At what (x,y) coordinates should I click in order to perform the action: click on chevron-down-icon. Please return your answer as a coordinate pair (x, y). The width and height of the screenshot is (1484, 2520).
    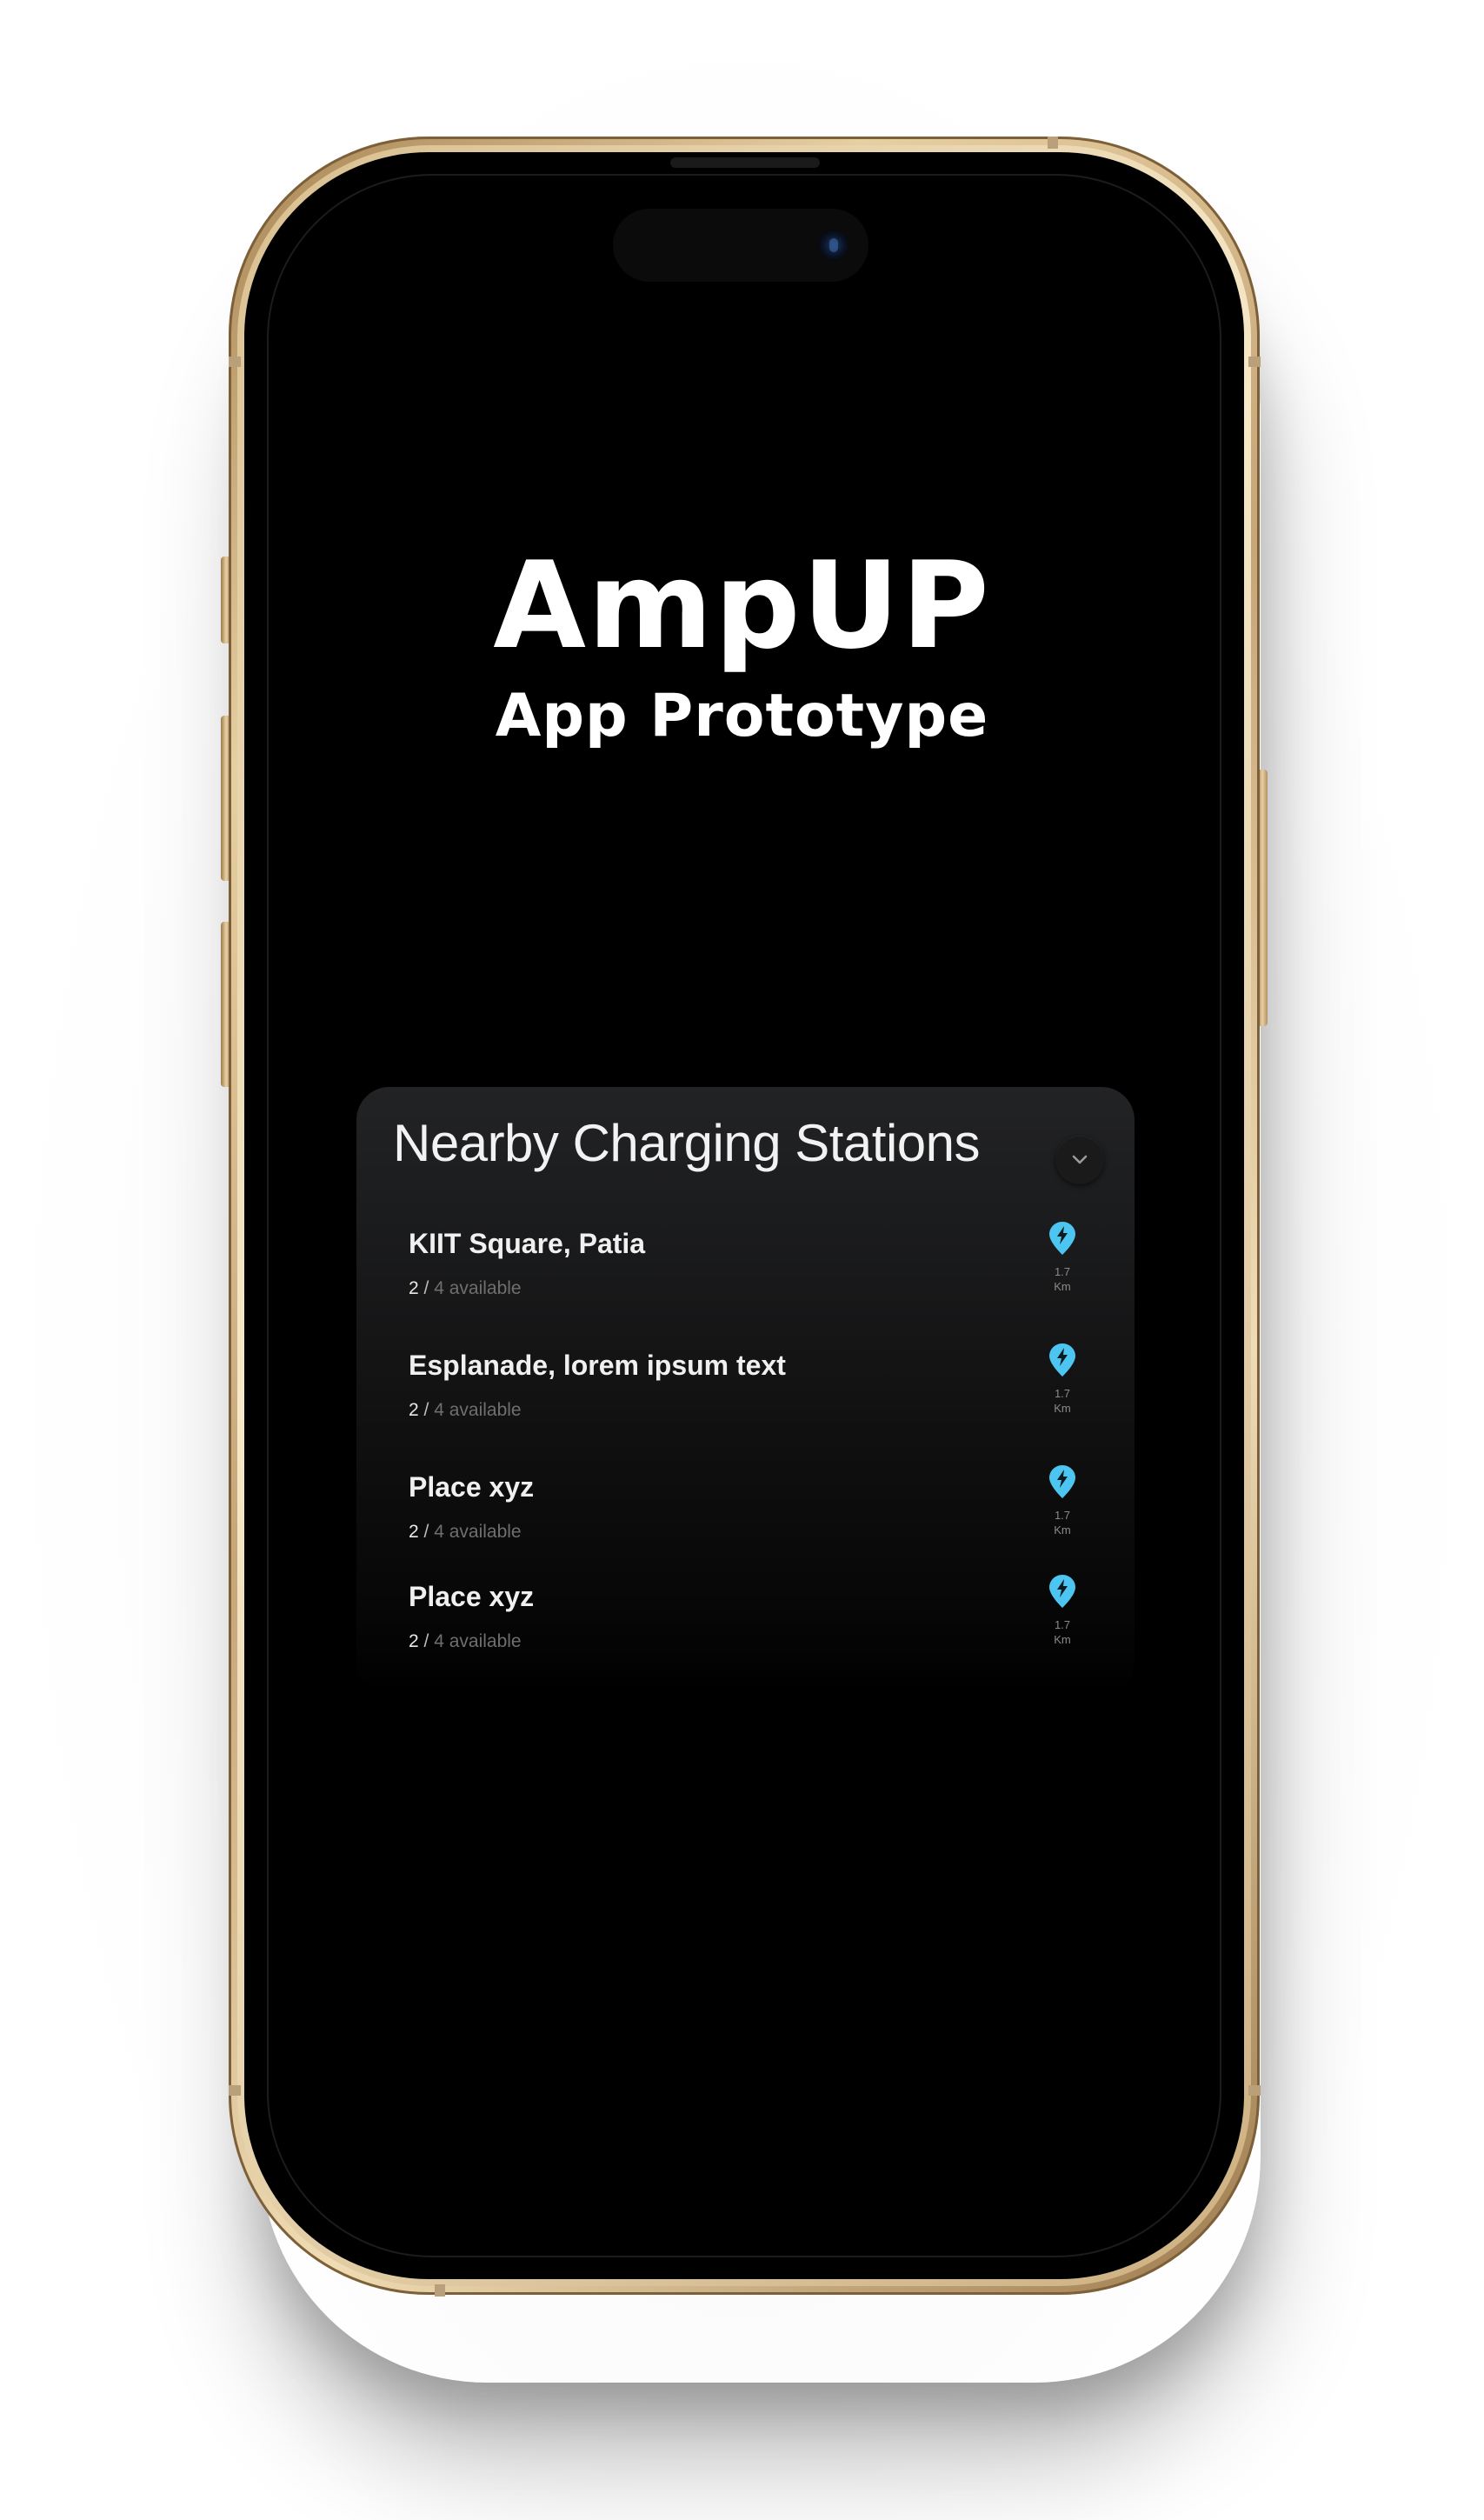
    Looking at the image, I should click on (1080, 1159).